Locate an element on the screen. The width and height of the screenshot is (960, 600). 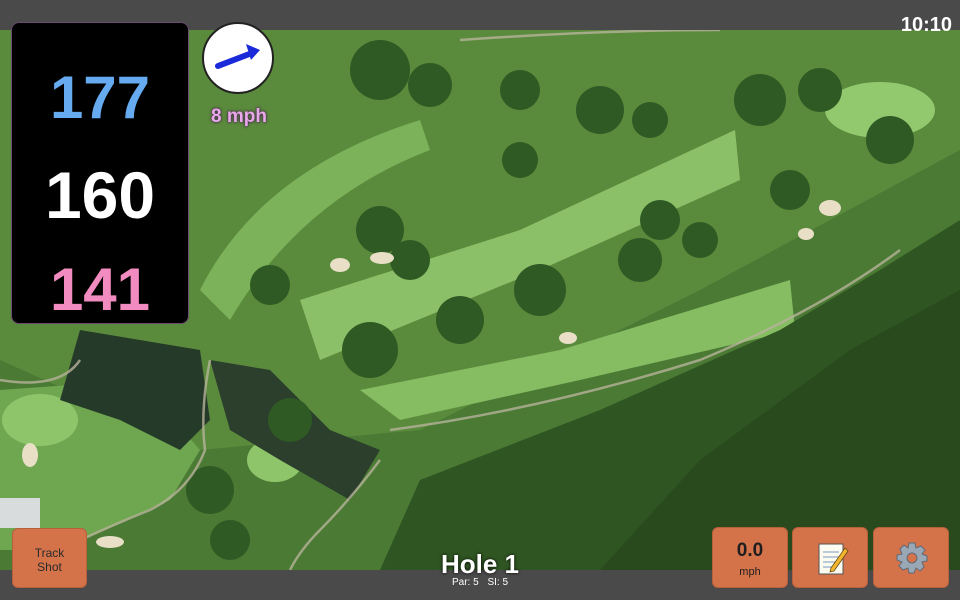
hole-info: Par: 5 SI: 5 is located at coordinates (480, 582).